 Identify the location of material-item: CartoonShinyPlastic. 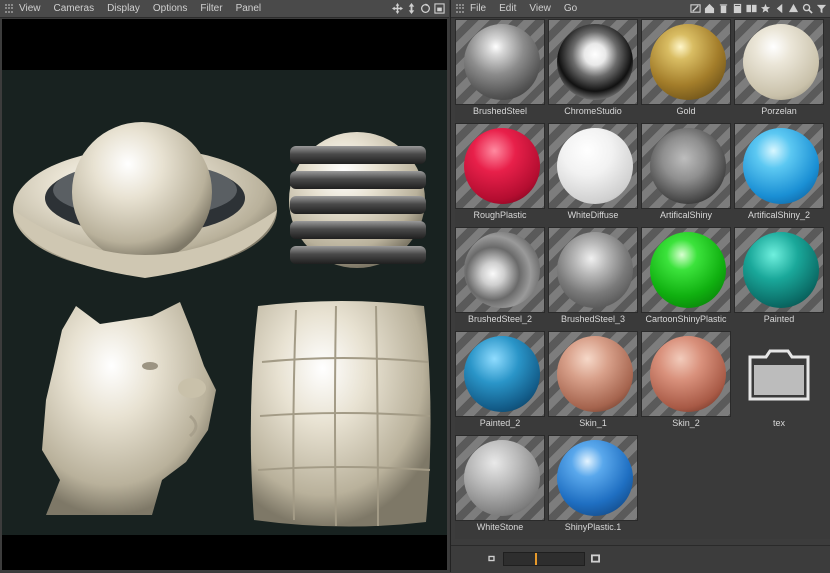
(686, 278).